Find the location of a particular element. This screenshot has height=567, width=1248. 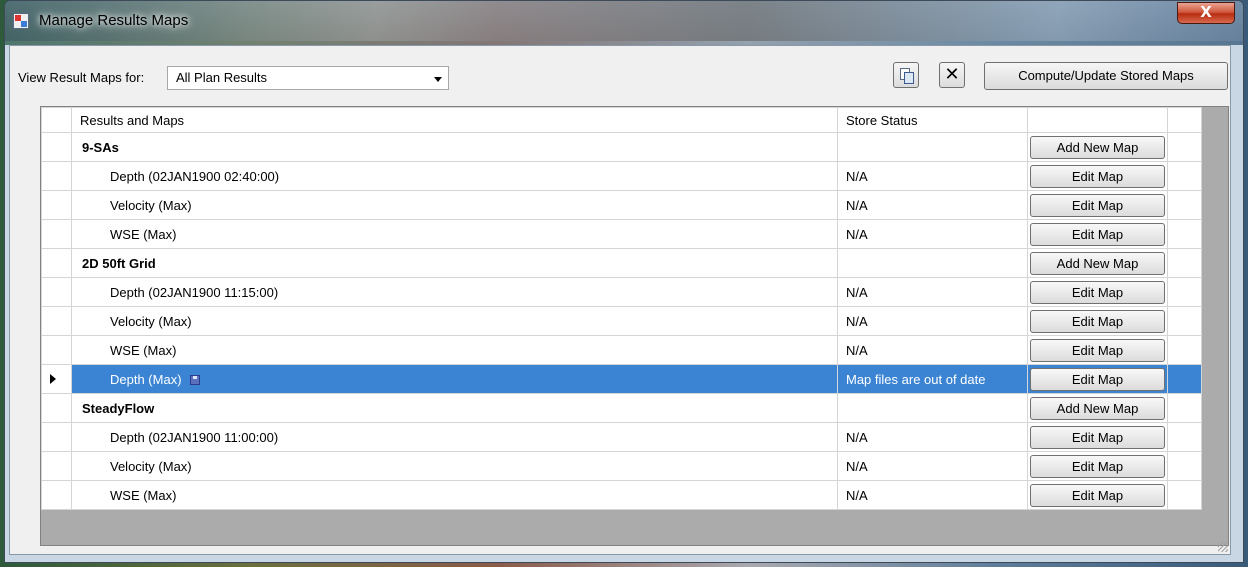

table-row: Depth (02JAN1900 02:40:00) N/A Edit Map is located at coordinates (621, 176).